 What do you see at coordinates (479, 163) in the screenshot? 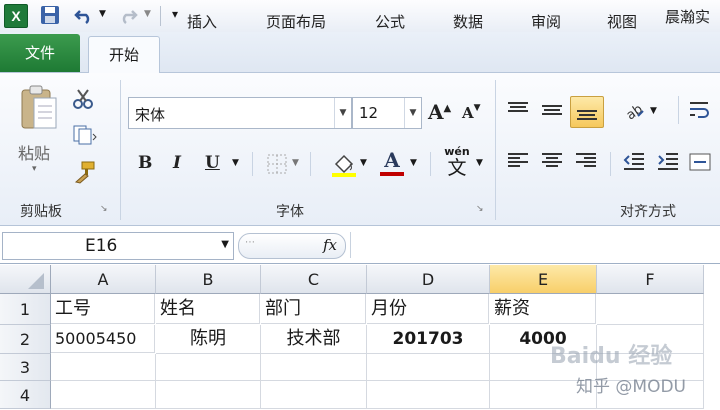
I see `phonetic-dropdown-icon: ▼` at bounding box center [479, 163].